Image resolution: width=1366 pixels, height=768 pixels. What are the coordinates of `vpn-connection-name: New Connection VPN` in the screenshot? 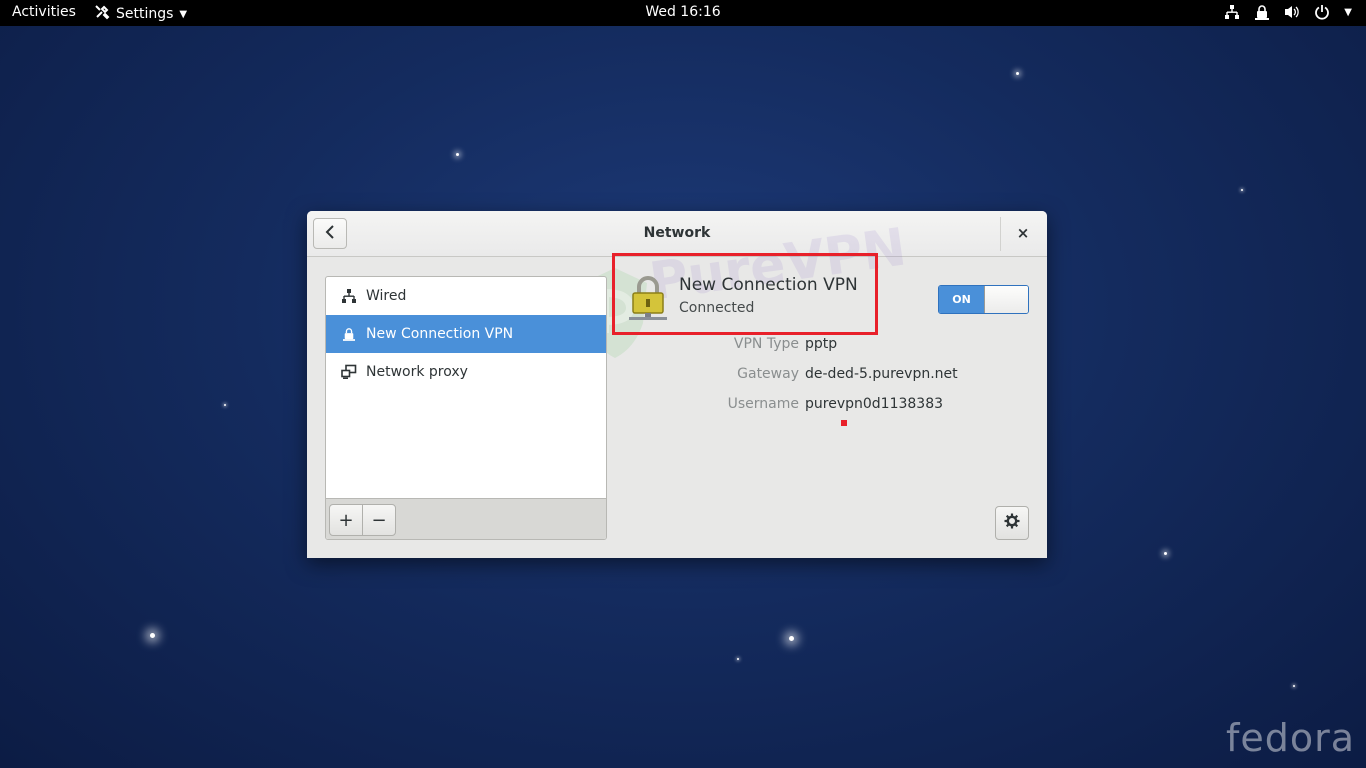 It's located at (768, 285).